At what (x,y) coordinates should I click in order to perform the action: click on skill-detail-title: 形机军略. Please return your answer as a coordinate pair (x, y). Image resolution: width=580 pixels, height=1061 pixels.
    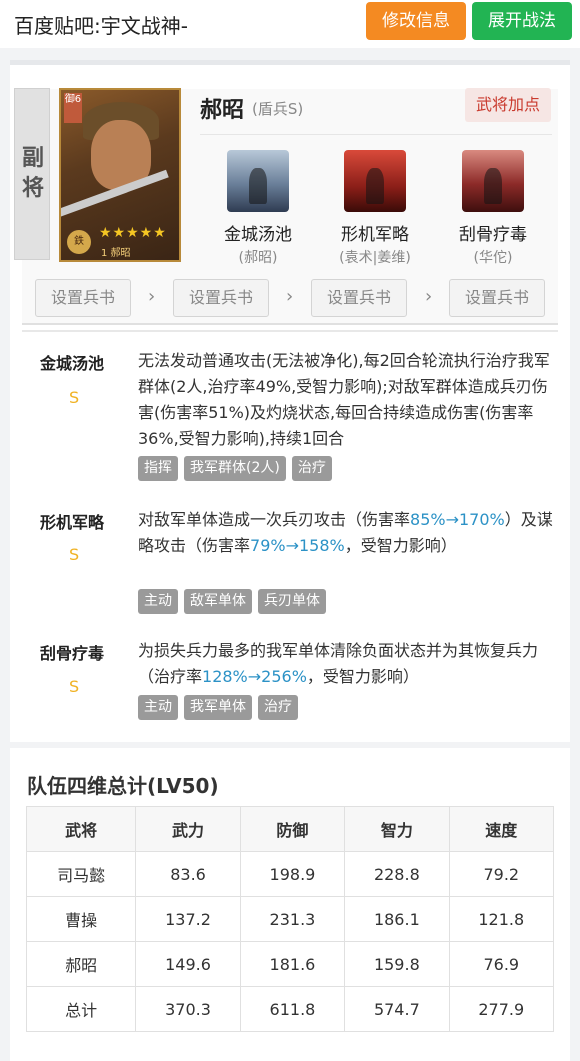
    Looking at the image, I should click on (72, 522).